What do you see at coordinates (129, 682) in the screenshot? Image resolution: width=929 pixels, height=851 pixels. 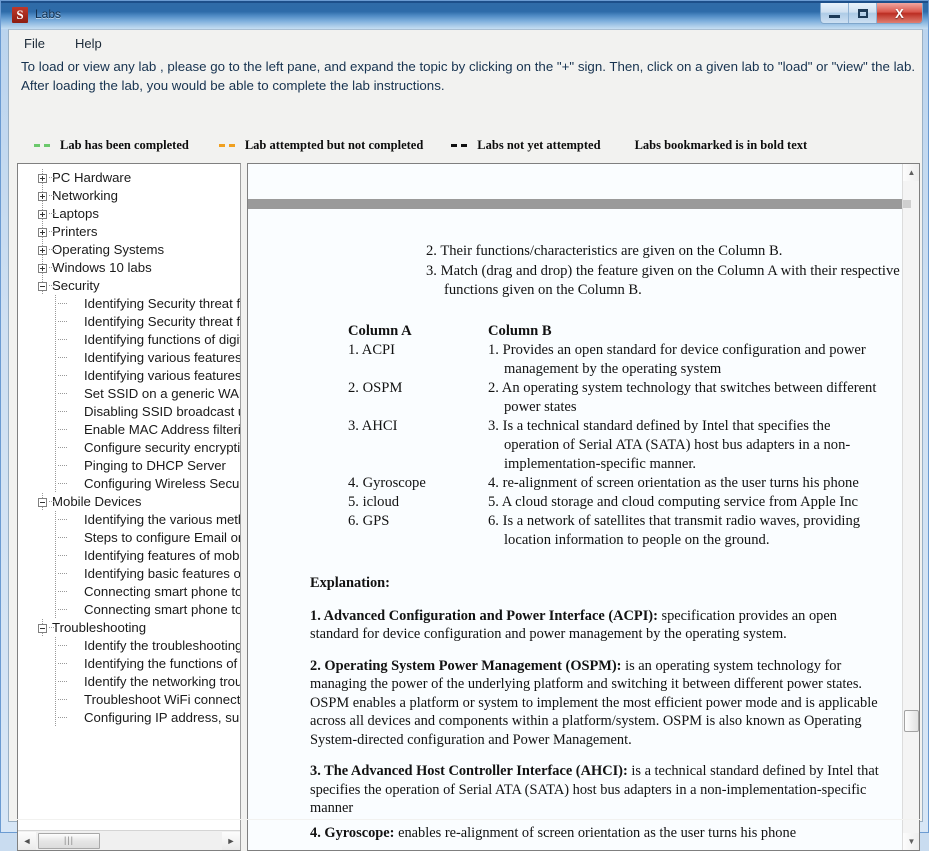 I see `tree-node-lab: Identify the networking troubl` at bounding box center [129, 682].